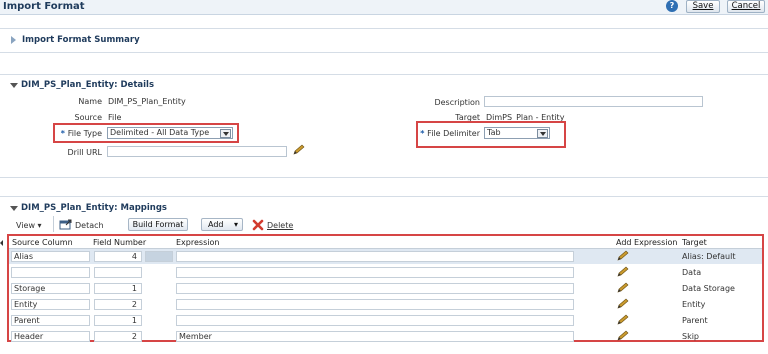  What do you see at coordinates (692, 272) in the screenshot?
I see `target-cell: Data` at bounding box center [692, 272].